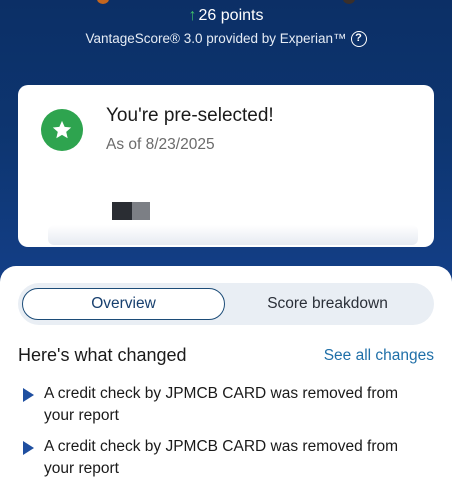  I want to click on star-icon, so click(62, 130).